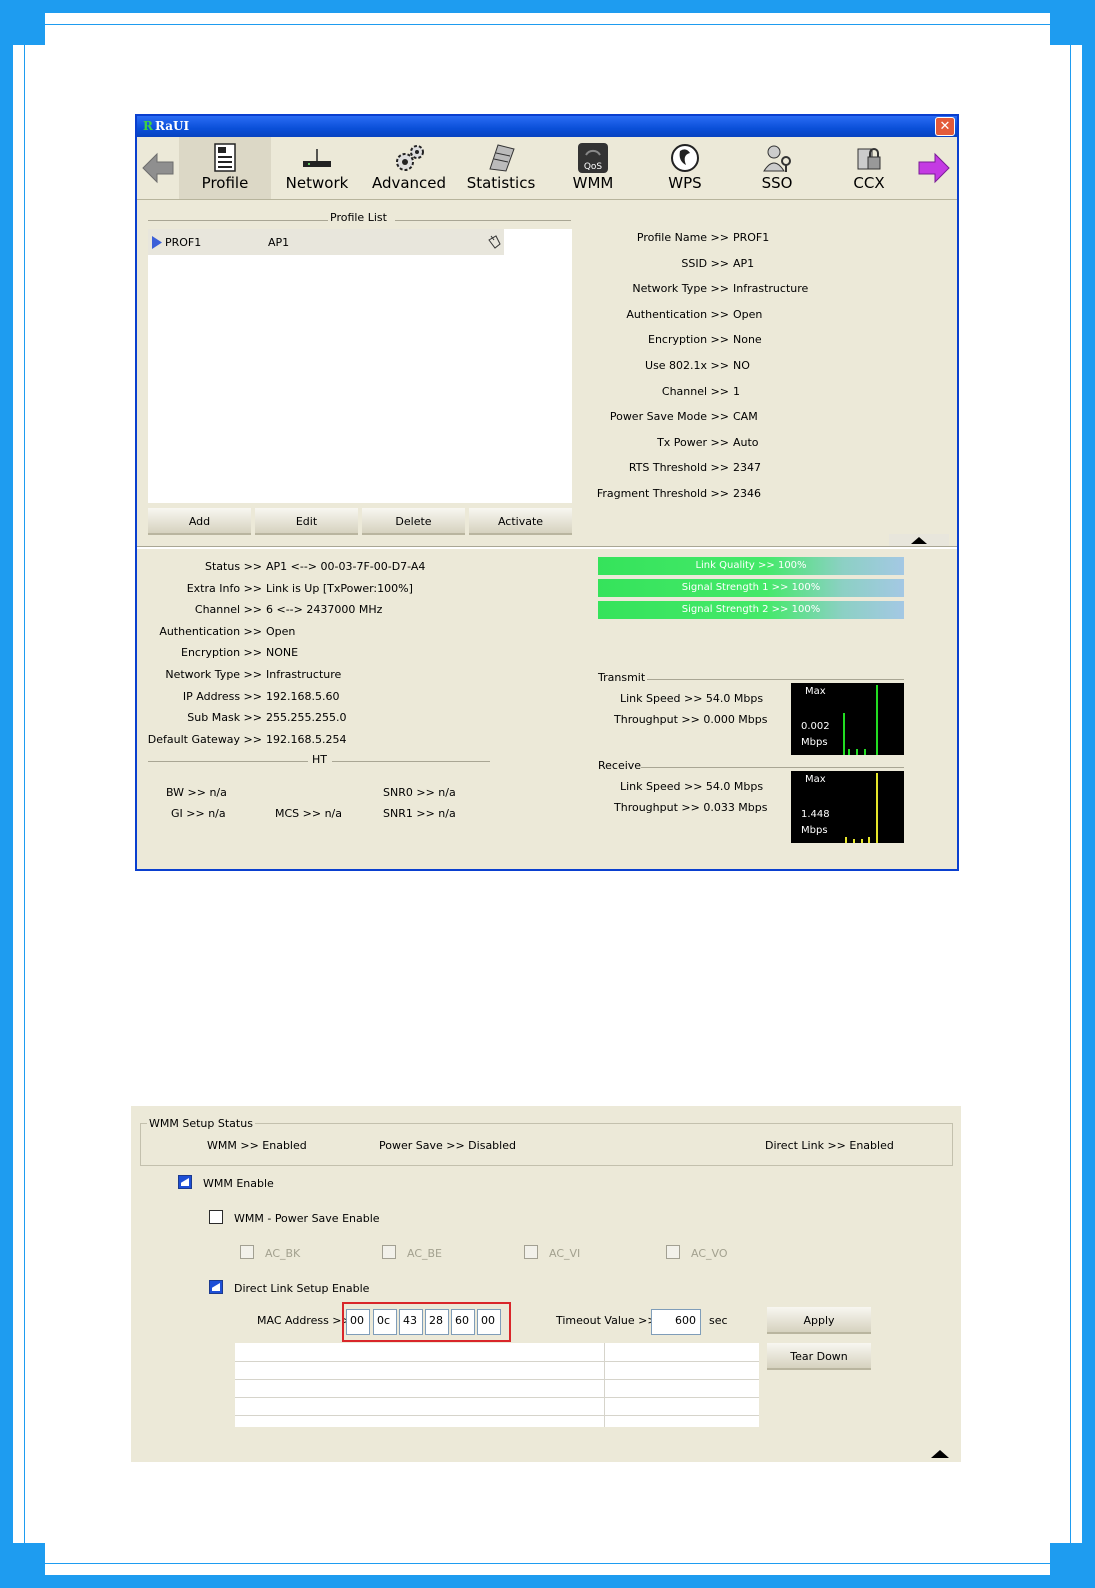 The height and width of the screenshot is (1588, 1095). I want to click on ht-bw: BW >> n/a, so click(196, 792).